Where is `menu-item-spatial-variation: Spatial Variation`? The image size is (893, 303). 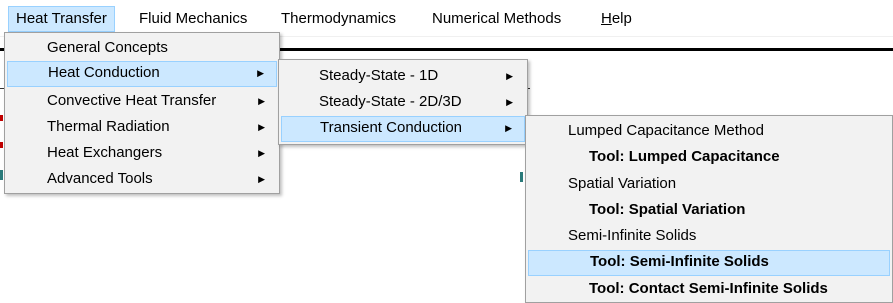 menu-item-spatial-variation: Spatial Variation is located at coordinates (709, 184).